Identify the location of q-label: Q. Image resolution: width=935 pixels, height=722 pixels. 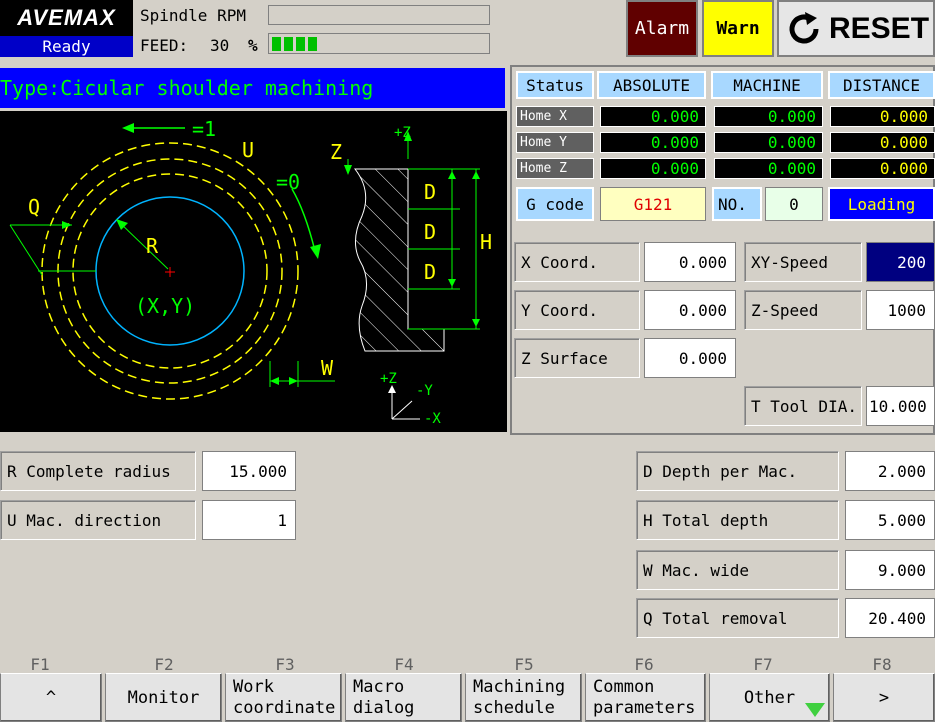
(34, 207).